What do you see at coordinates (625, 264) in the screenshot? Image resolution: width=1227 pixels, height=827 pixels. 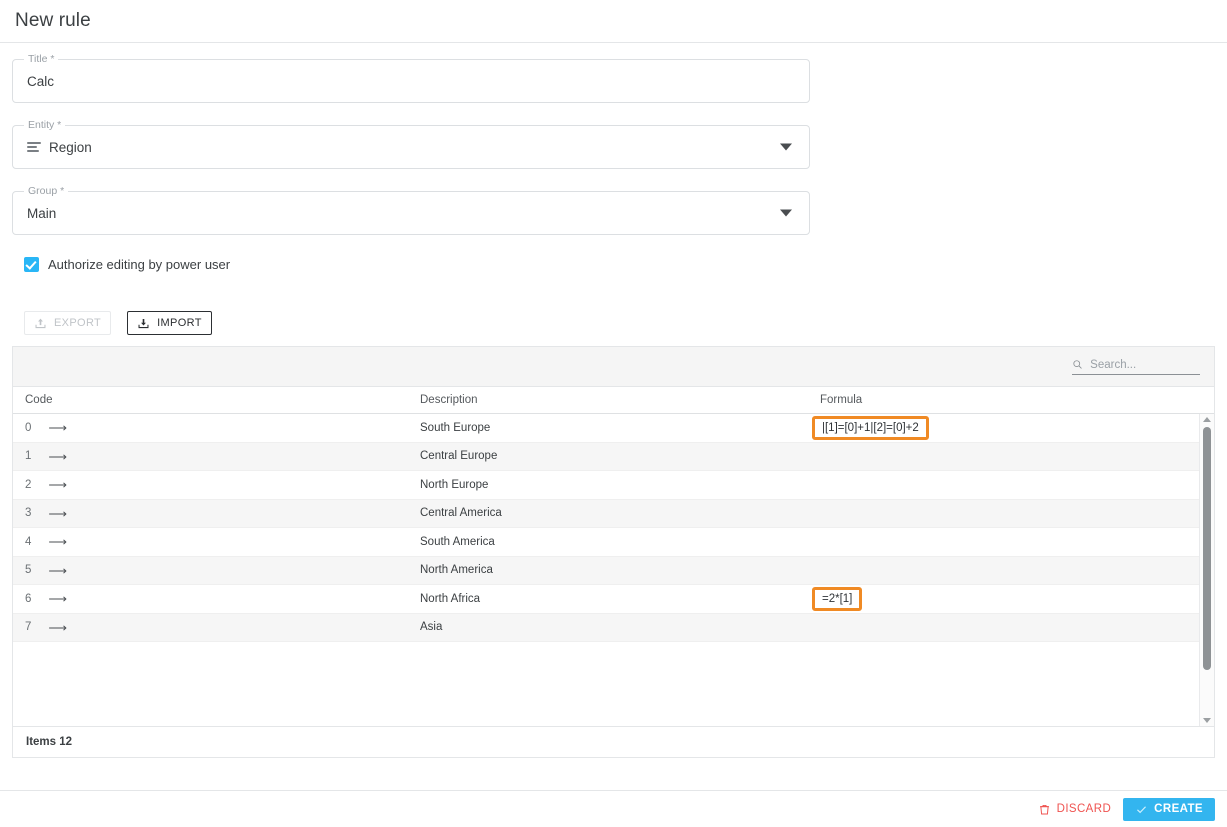 I see `authorize-editing-checkbox-row: Authorize editing by power user` at bounding box center [625, 264].